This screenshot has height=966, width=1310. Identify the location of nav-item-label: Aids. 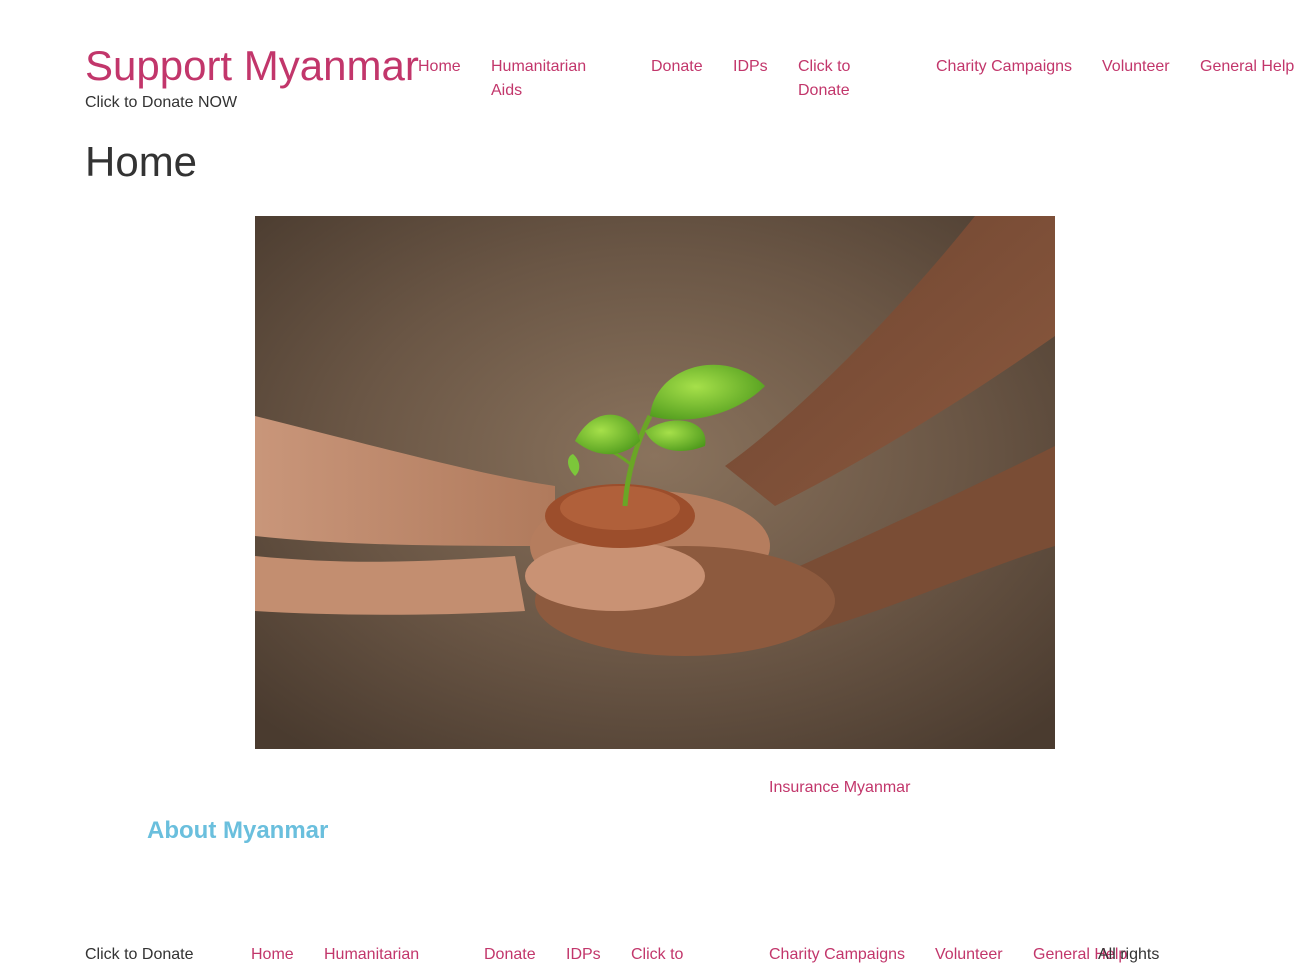
(507, 90).